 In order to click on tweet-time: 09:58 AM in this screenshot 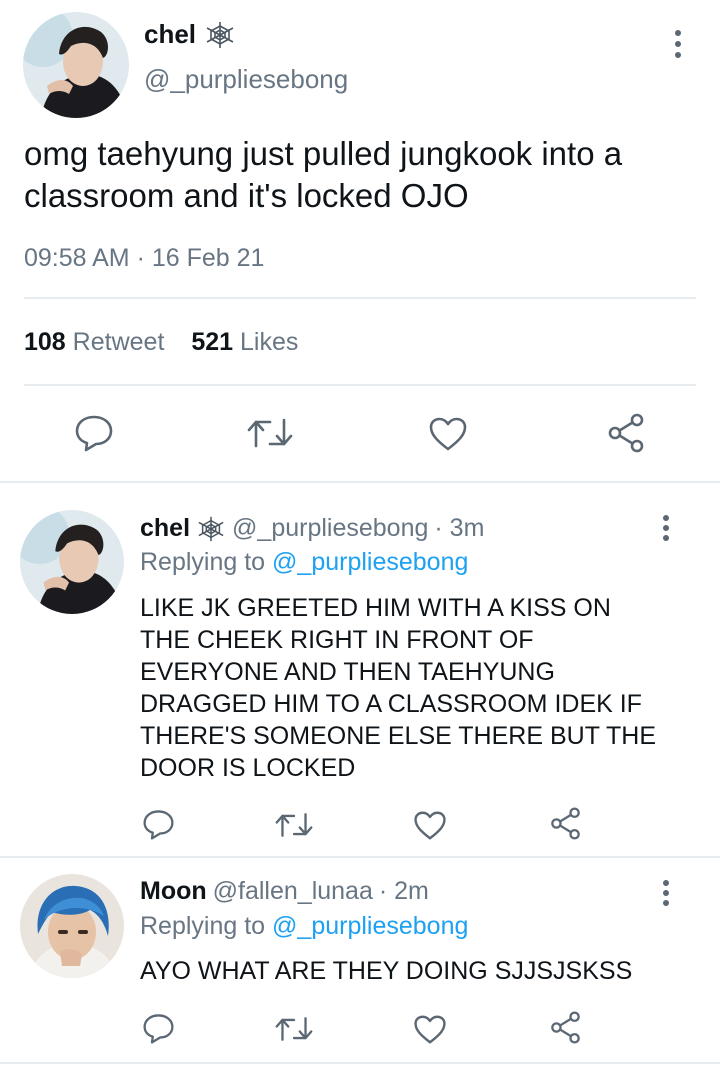, I will do `click(77, 258)`.